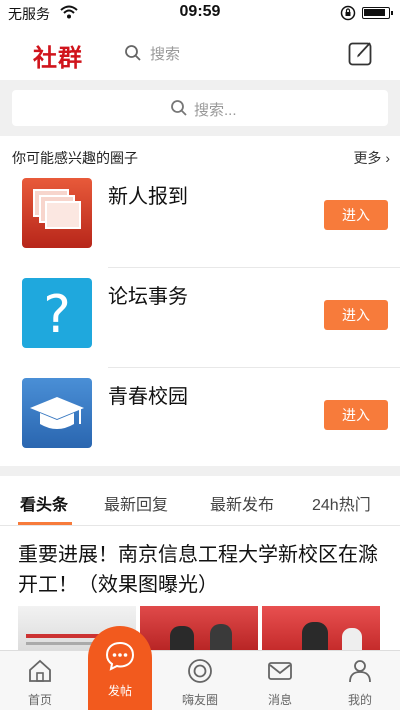  What do you see at coordinates (279, 700) in the screenshot?
I see `tabbar-label: 消息` at bounding box center [279, 700].